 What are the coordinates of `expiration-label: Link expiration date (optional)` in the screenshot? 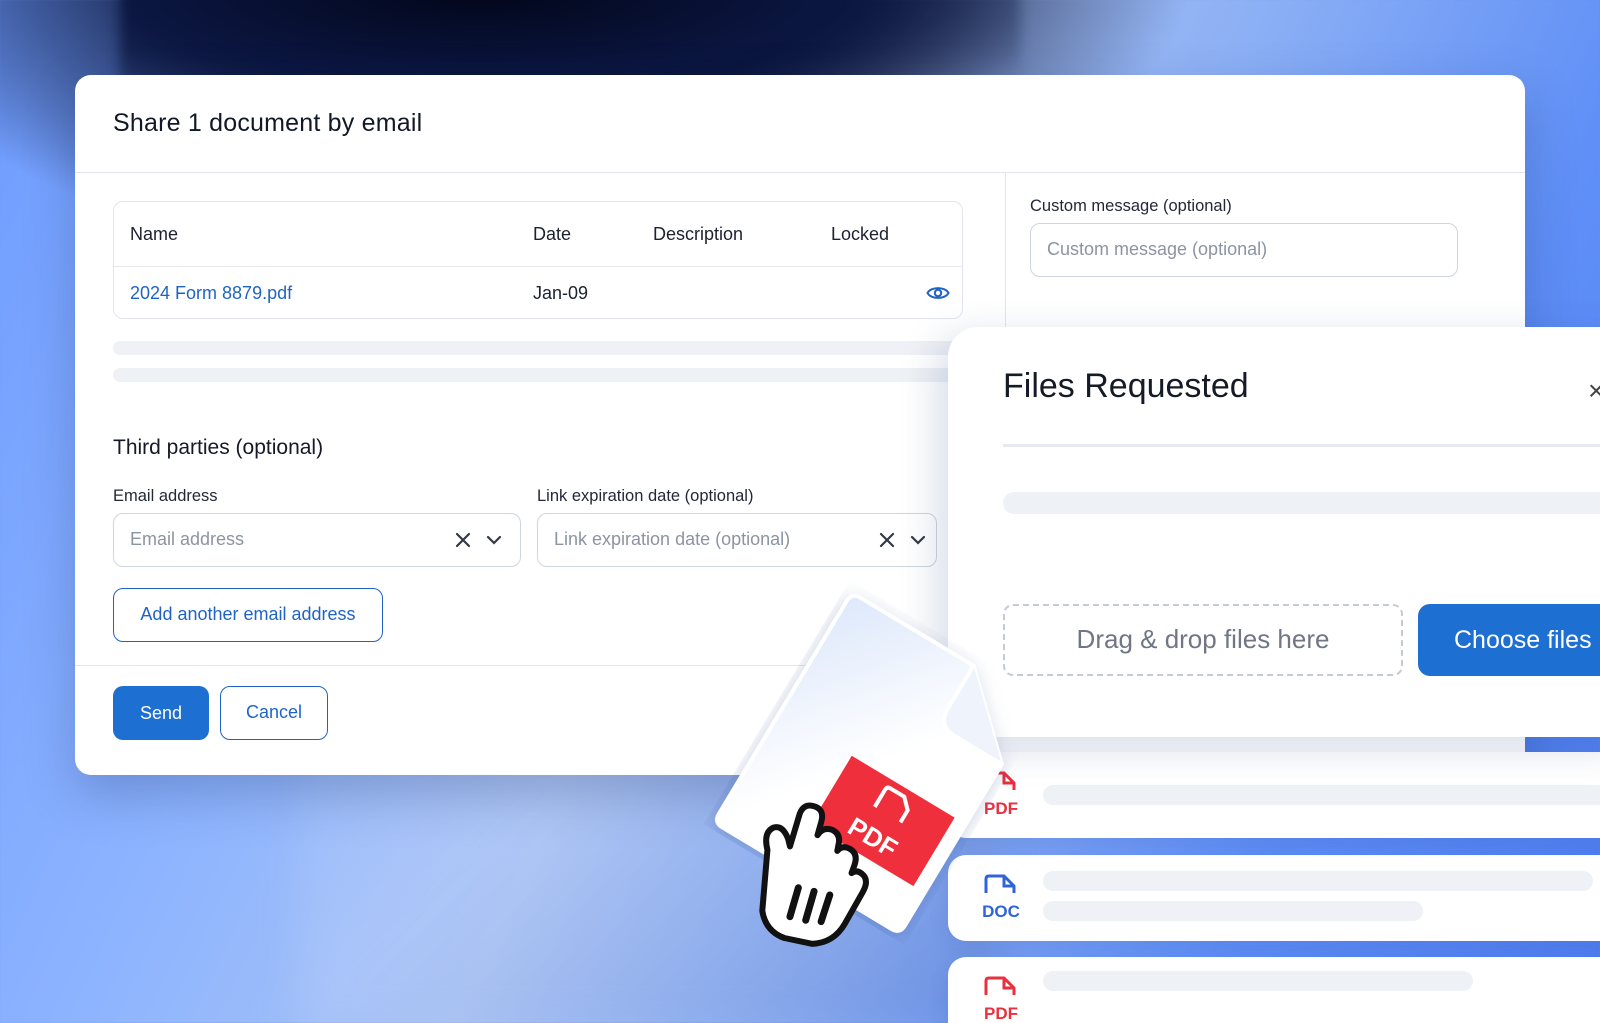 It's located at (645, 496).